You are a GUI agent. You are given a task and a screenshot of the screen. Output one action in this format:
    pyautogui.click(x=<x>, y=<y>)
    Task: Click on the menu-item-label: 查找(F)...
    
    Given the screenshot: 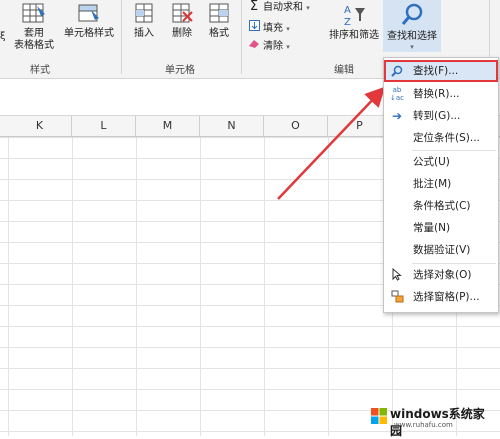 What is the action you would take?
    pyautogui.click(x=436, y=71)
    